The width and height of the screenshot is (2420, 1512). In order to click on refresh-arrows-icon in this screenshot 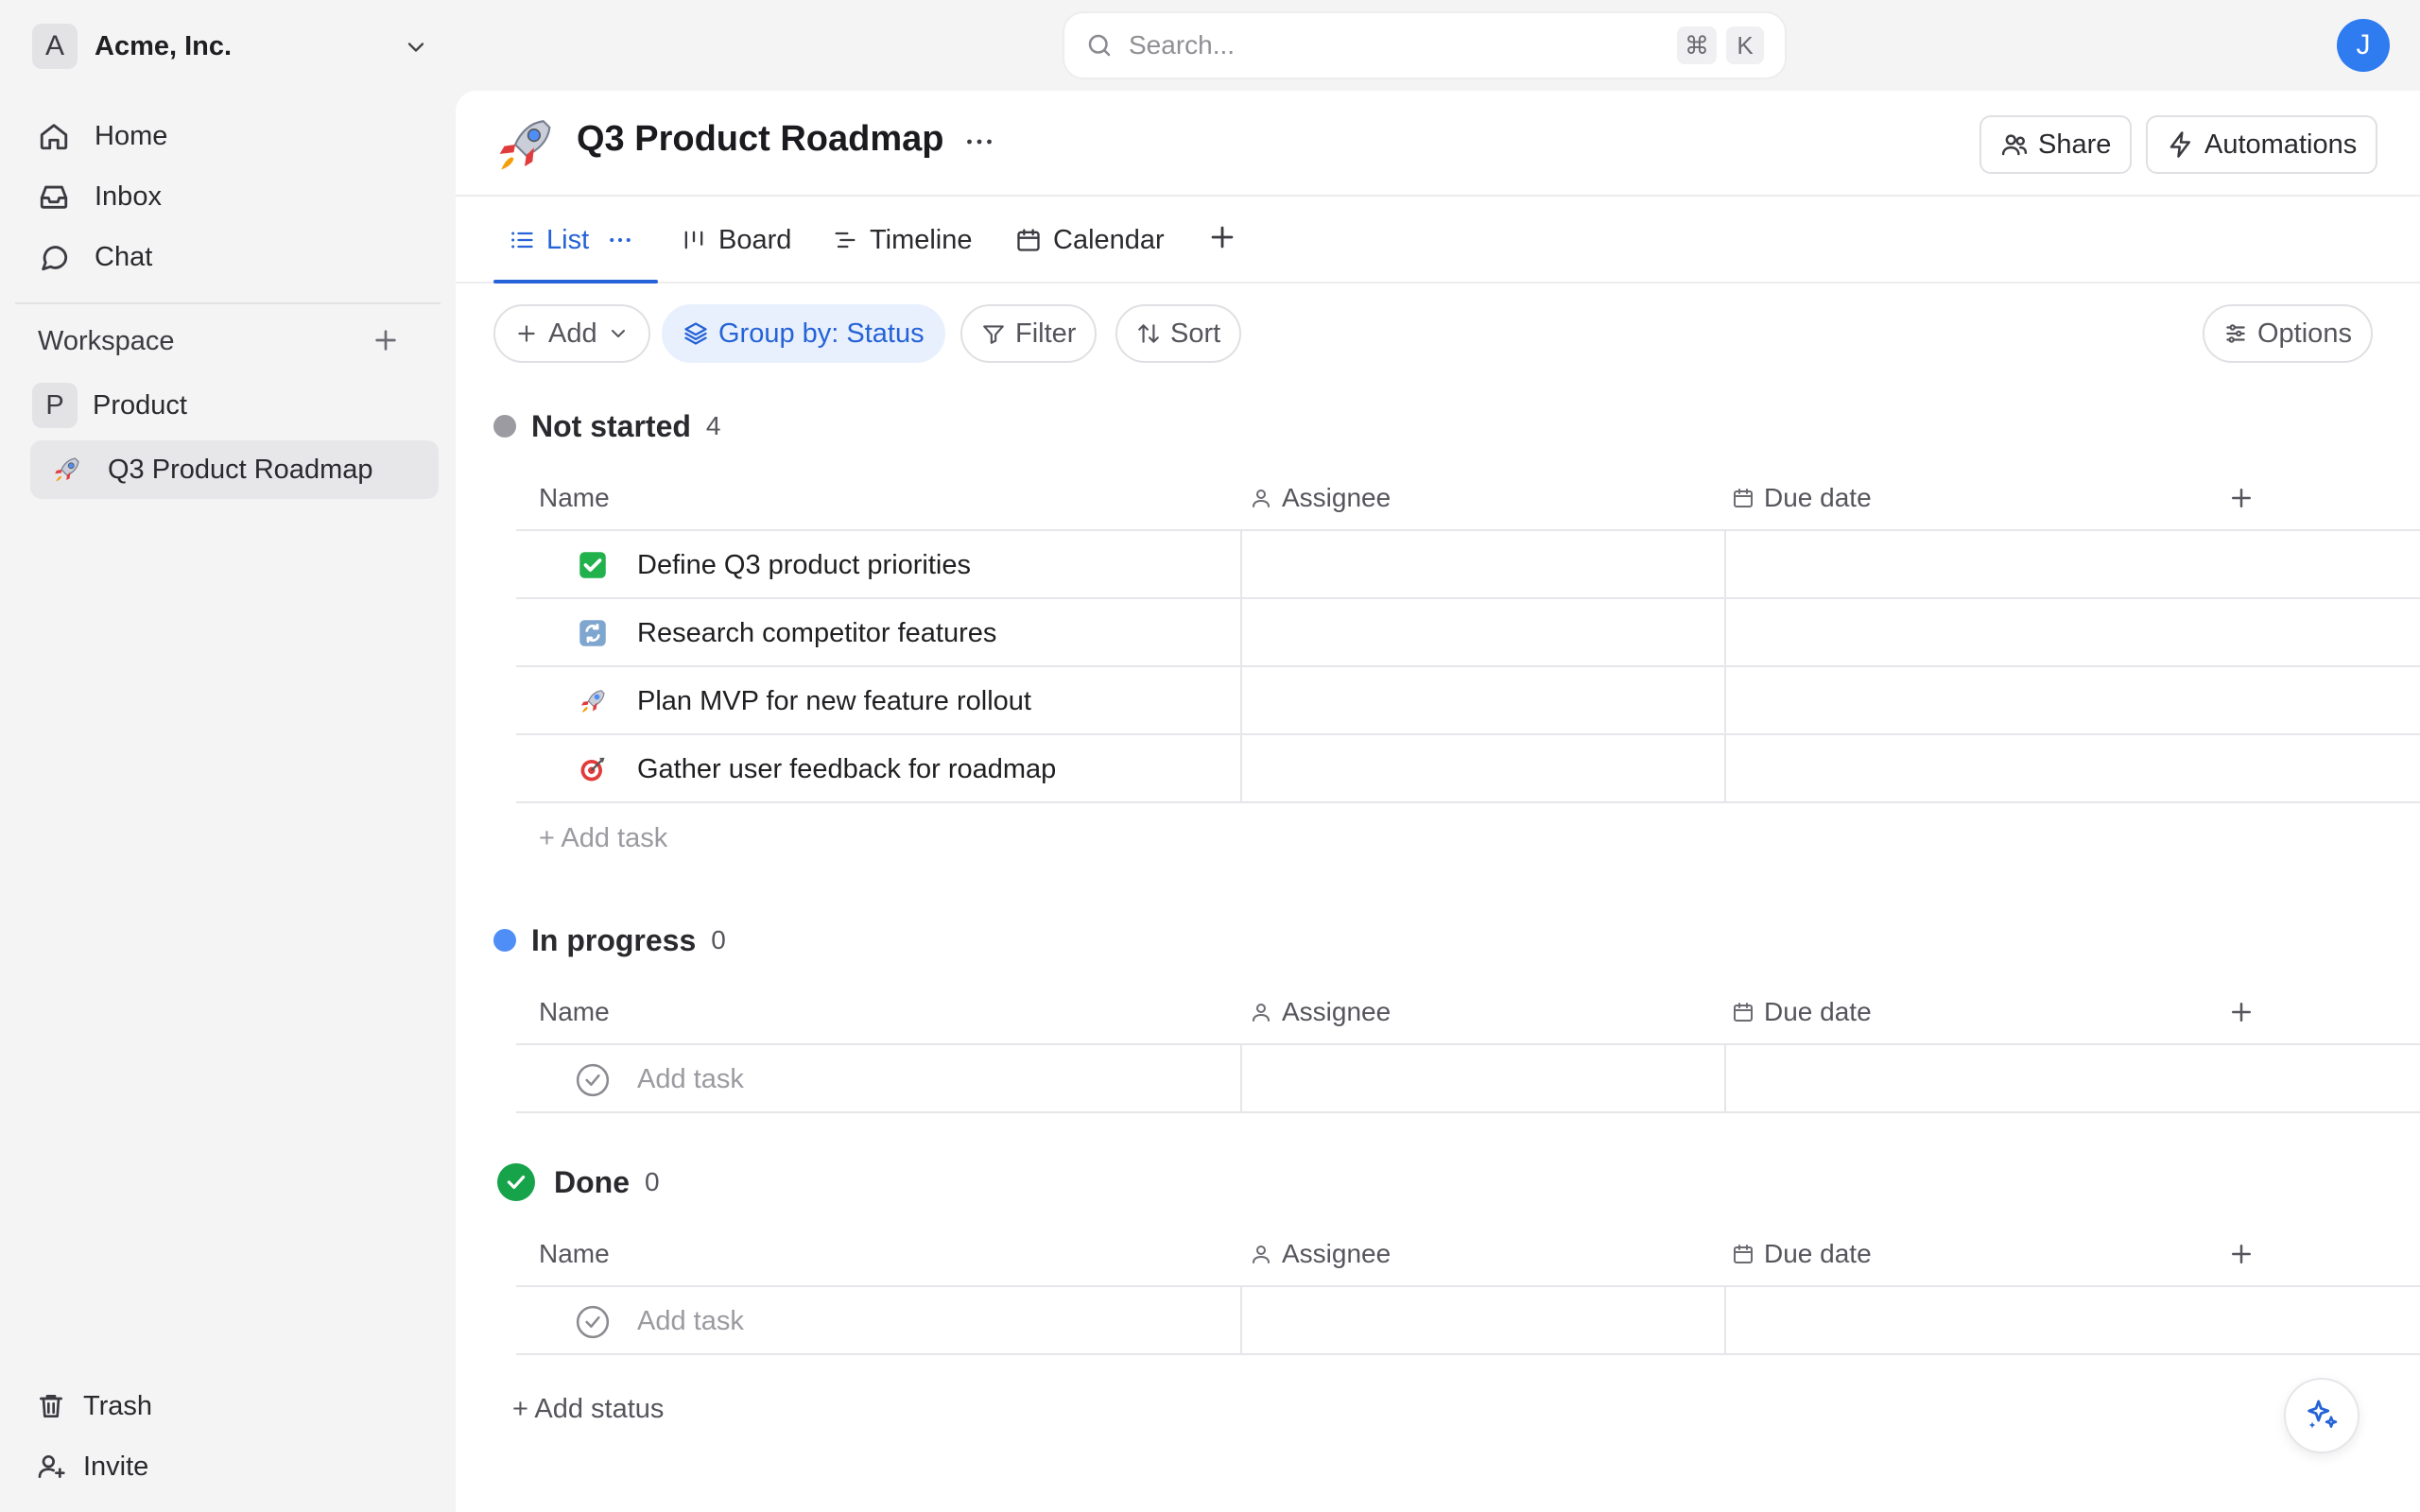, I will do `click(593, 633)`.